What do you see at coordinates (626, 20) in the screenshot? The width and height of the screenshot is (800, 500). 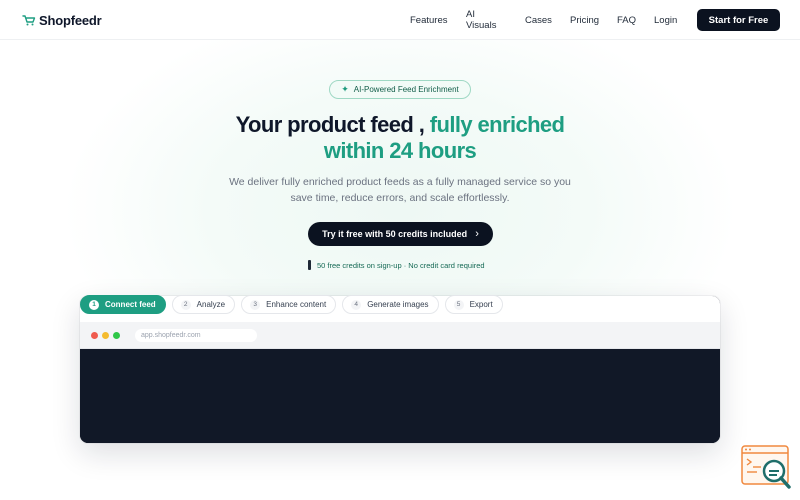 I see `nav-link-faq: FAQ` at bounding box center [626, 20].